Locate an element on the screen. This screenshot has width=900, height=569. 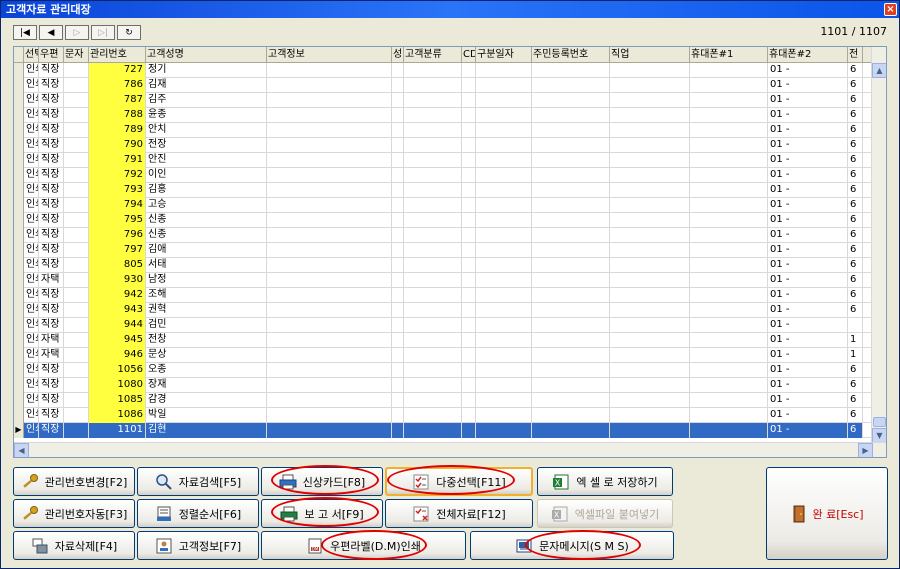
grid-cell: 944 is located at coordinates (117, 325).